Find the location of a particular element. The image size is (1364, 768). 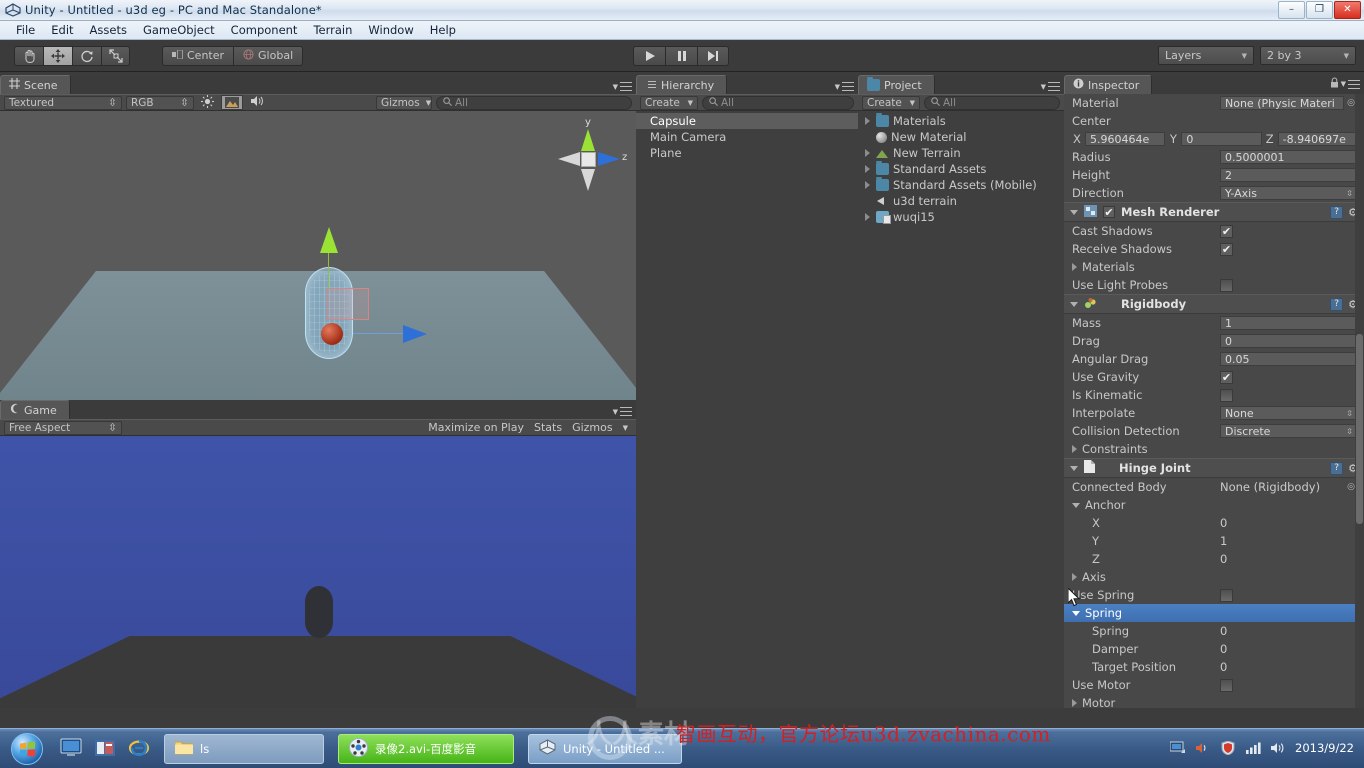

use-spring-checkbox is located at coordinates (1226, 595).